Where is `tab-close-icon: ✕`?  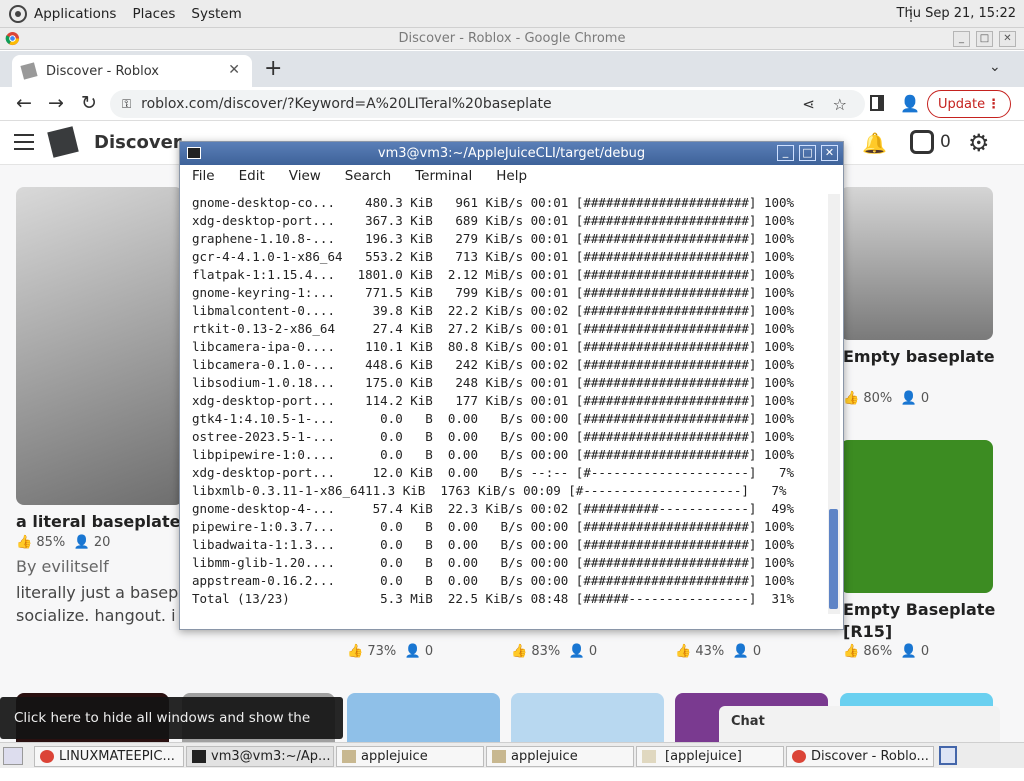 tab-close-icon: ✕ is located at coordinates (234, 70).